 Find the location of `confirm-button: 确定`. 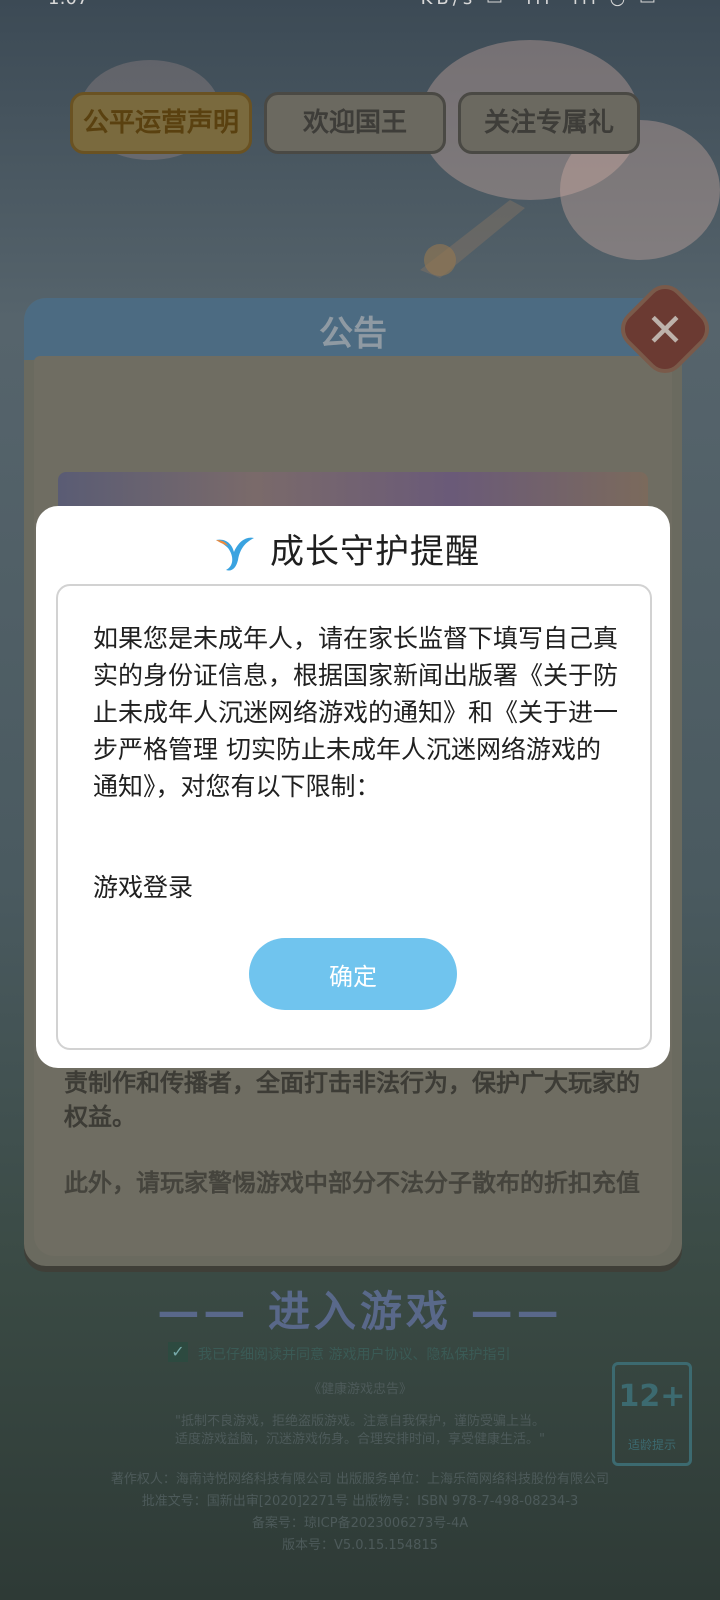

confirm-button: 确定 is located at coordinates (353, 974).